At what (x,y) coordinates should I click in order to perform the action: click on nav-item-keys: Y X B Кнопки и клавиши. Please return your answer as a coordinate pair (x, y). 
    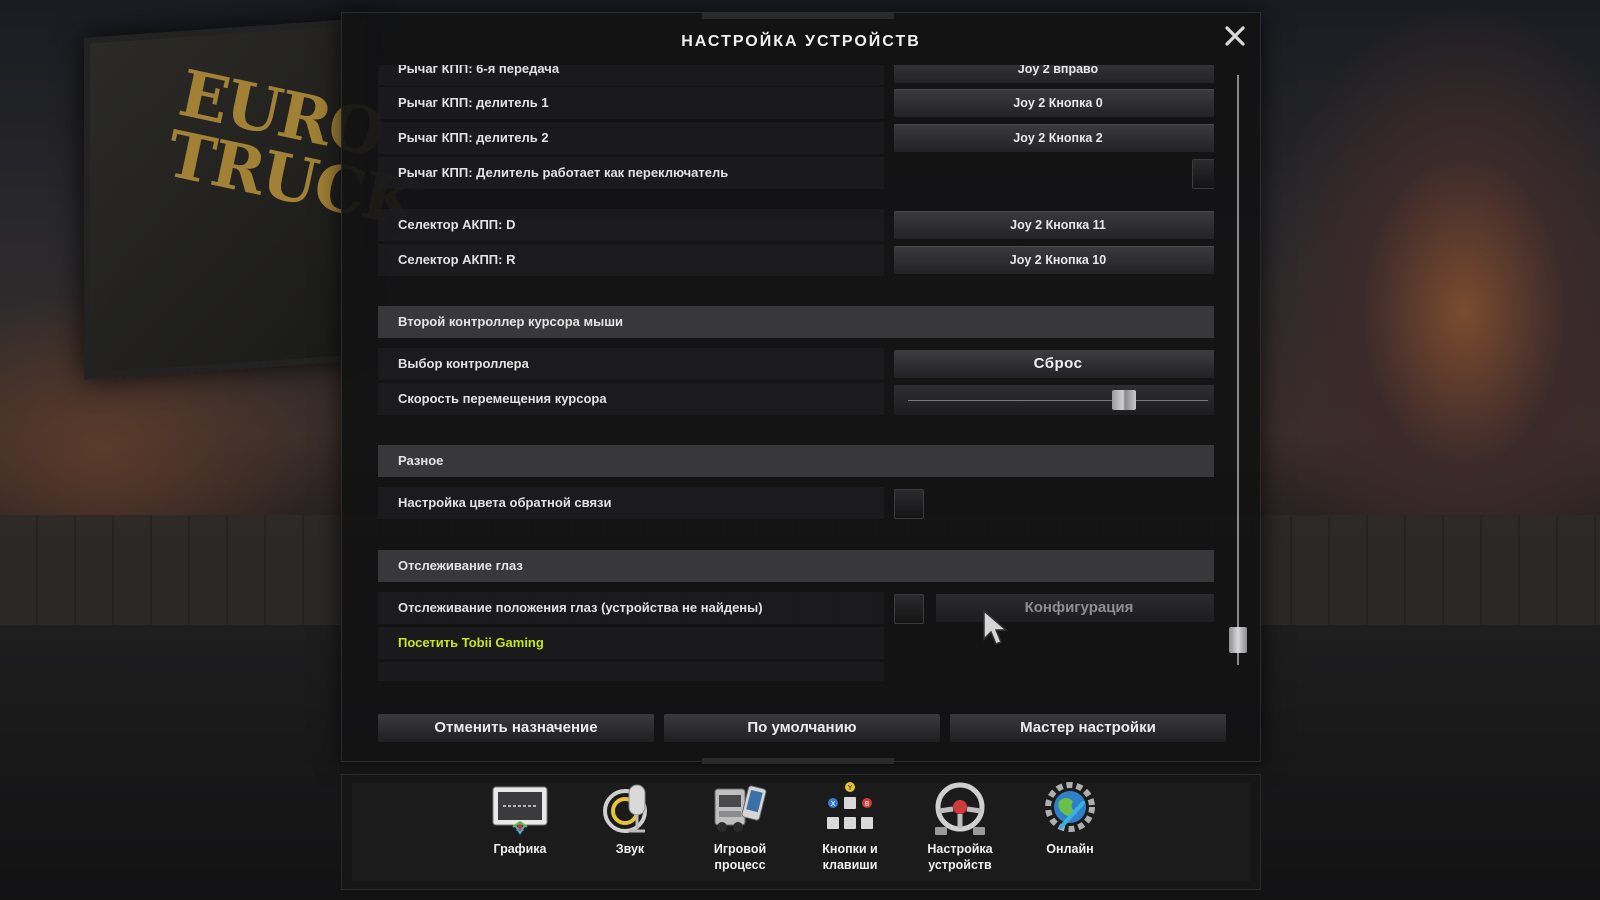
    Looking at the image, I should click on (850, 829).